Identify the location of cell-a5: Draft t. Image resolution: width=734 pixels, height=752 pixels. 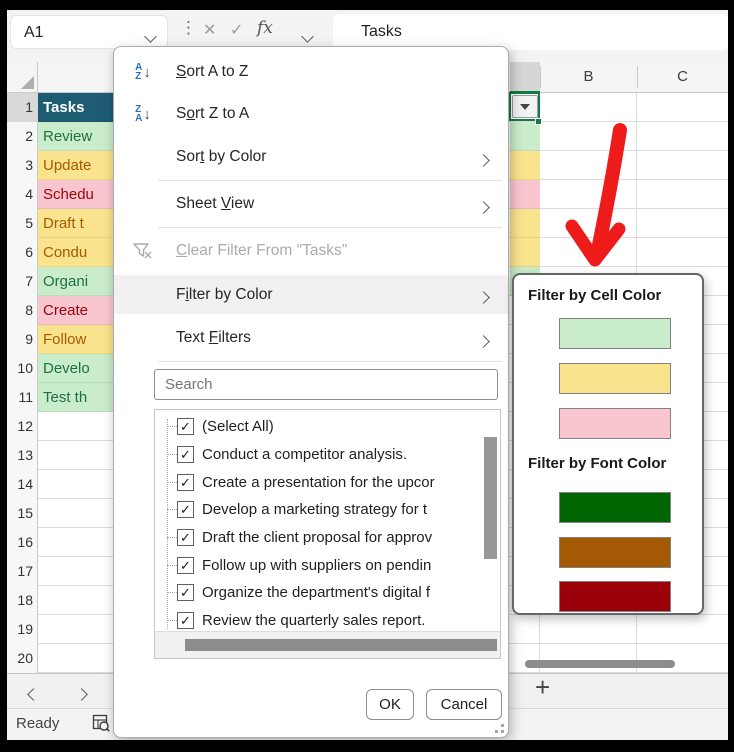
(75, 223).